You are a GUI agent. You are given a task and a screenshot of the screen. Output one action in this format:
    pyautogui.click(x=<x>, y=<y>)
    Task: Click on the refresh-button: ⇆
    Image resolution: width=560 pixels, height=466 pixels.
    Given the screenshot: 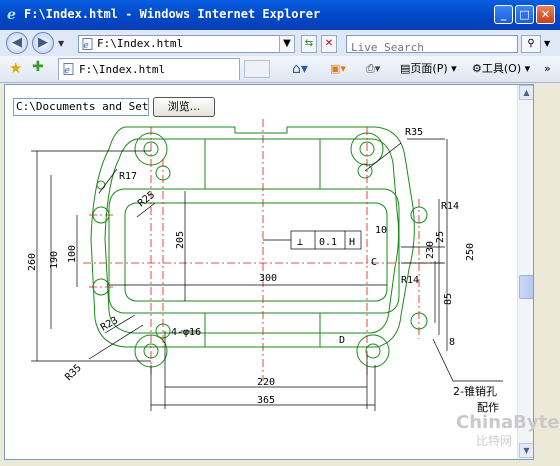 What is the action you would take?
    pyautogui.click(x=309, y=44)
    